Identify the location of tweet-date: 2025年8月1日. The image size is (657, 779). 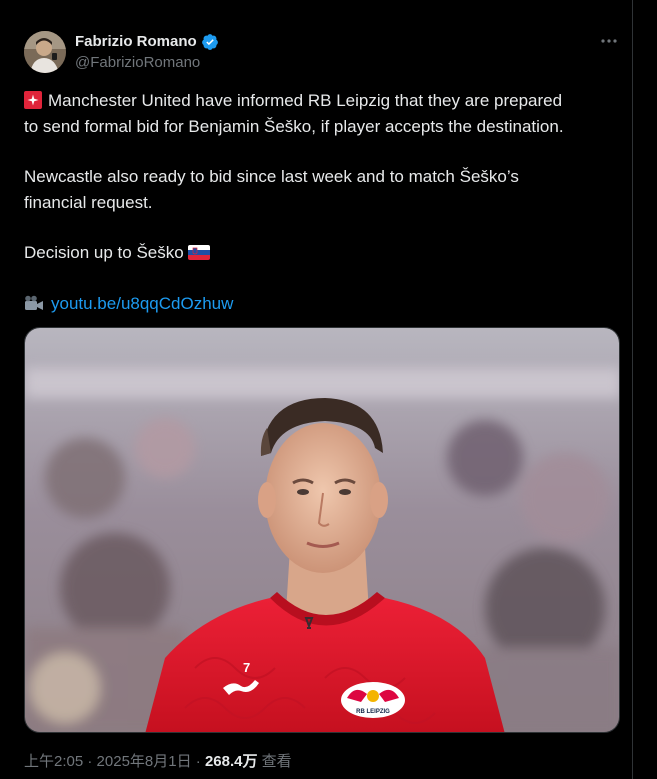
(144, 761).